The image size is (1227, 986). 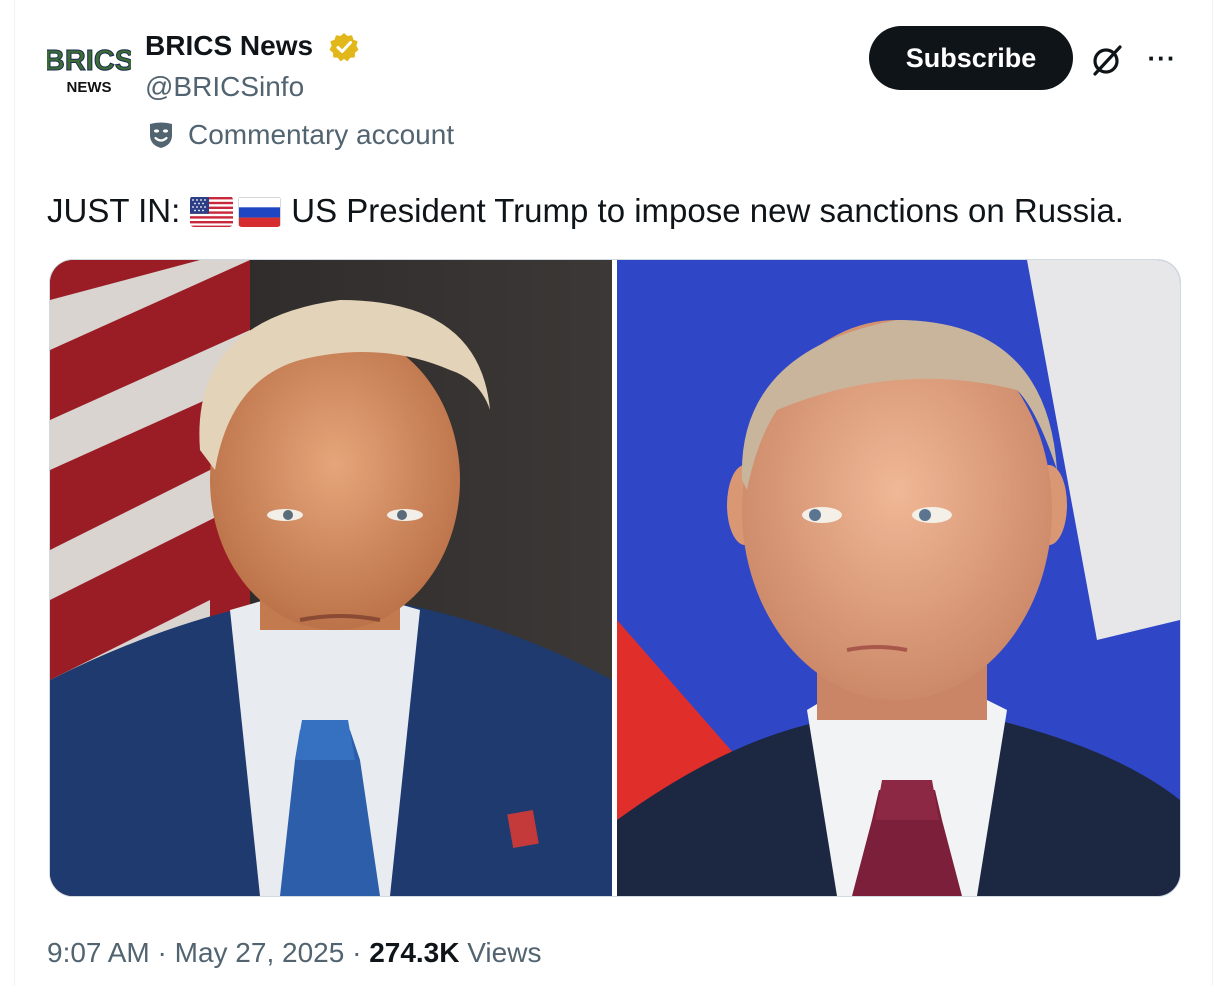 I want to click on verified-badge-icon, so click(x=344, y=47).